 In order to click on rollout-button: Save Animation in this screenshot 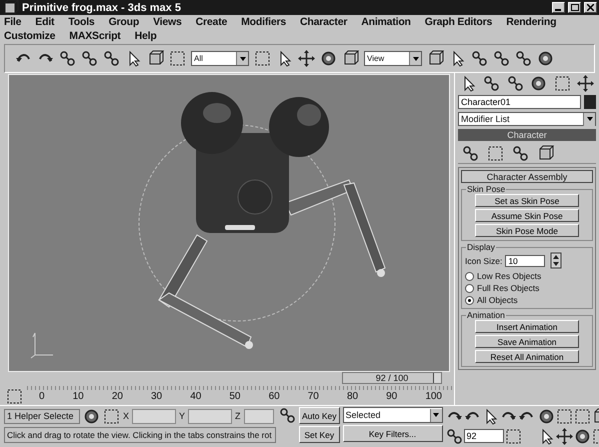, I will do `click(527, 341)`.